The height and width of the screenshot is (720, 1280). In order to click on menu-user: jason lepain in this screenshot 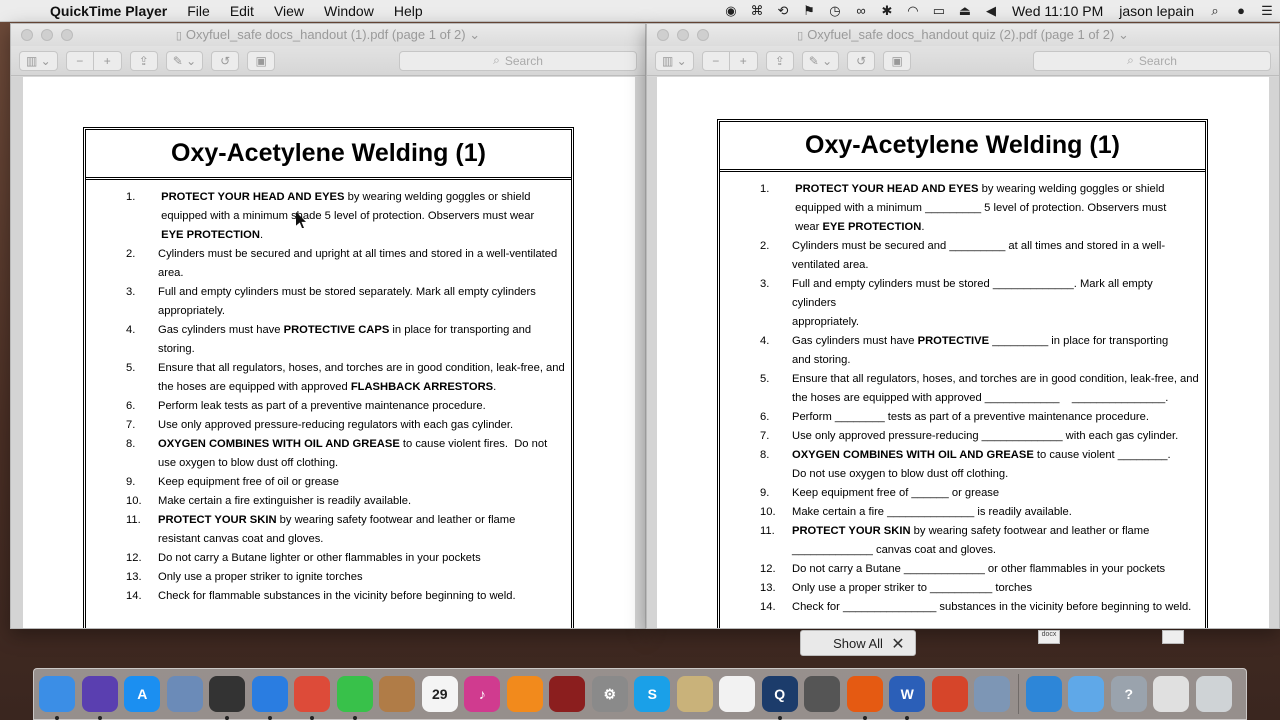, I will do `click(1156, 11)`.